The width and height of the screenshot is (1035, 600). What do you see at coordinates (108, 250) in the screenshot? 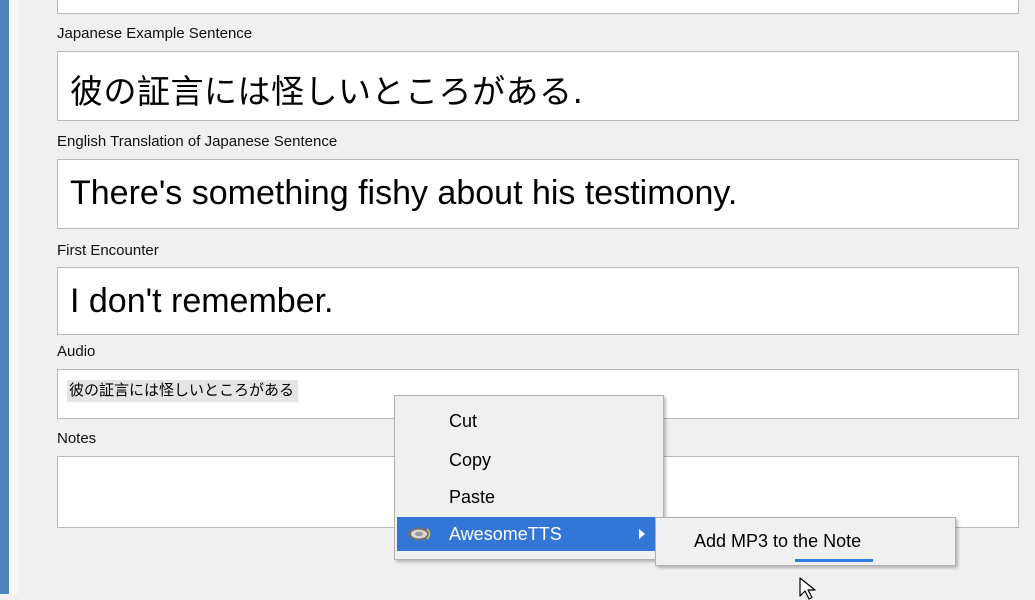
I see `field-label-first-encounter: First Encounter` at bounding box center [108, 250].